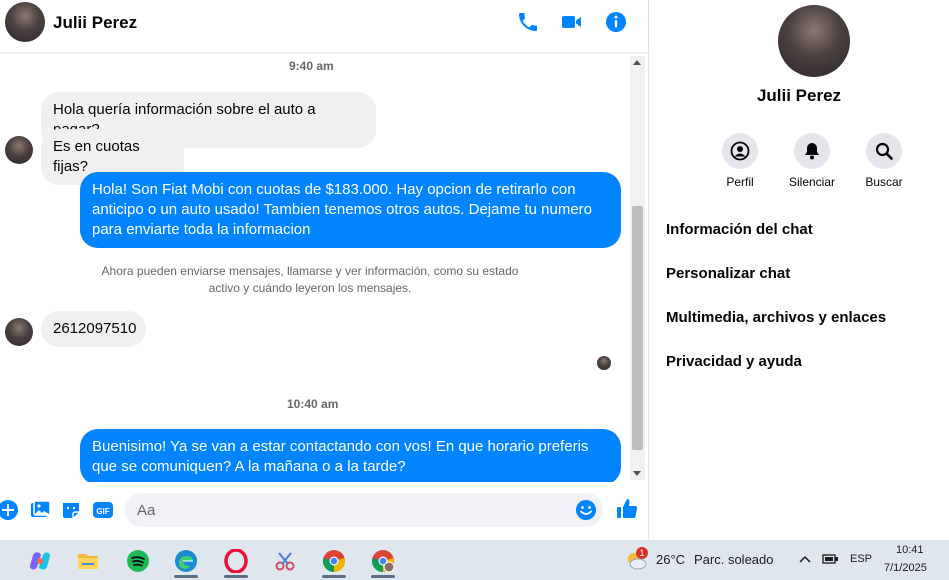 Image resolution: width=949 pixels, height=580 pixels. I want to click on mute-action: Silenciar, so click(812, 161).